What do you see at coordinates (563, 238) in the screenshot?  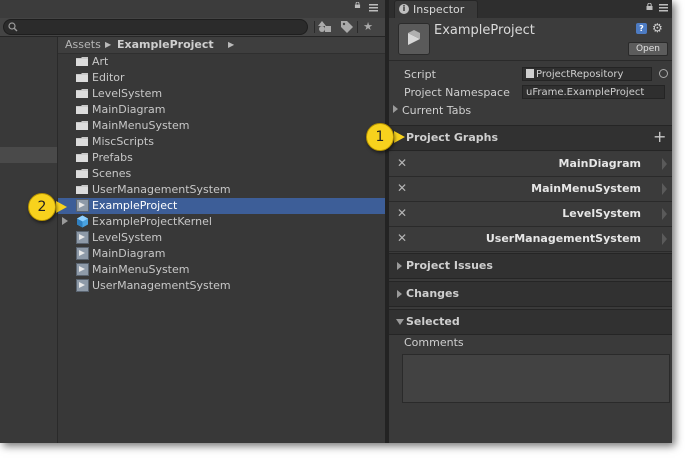 I see `graph-label: UserManagementSystem` at bounding box center [563, 238].